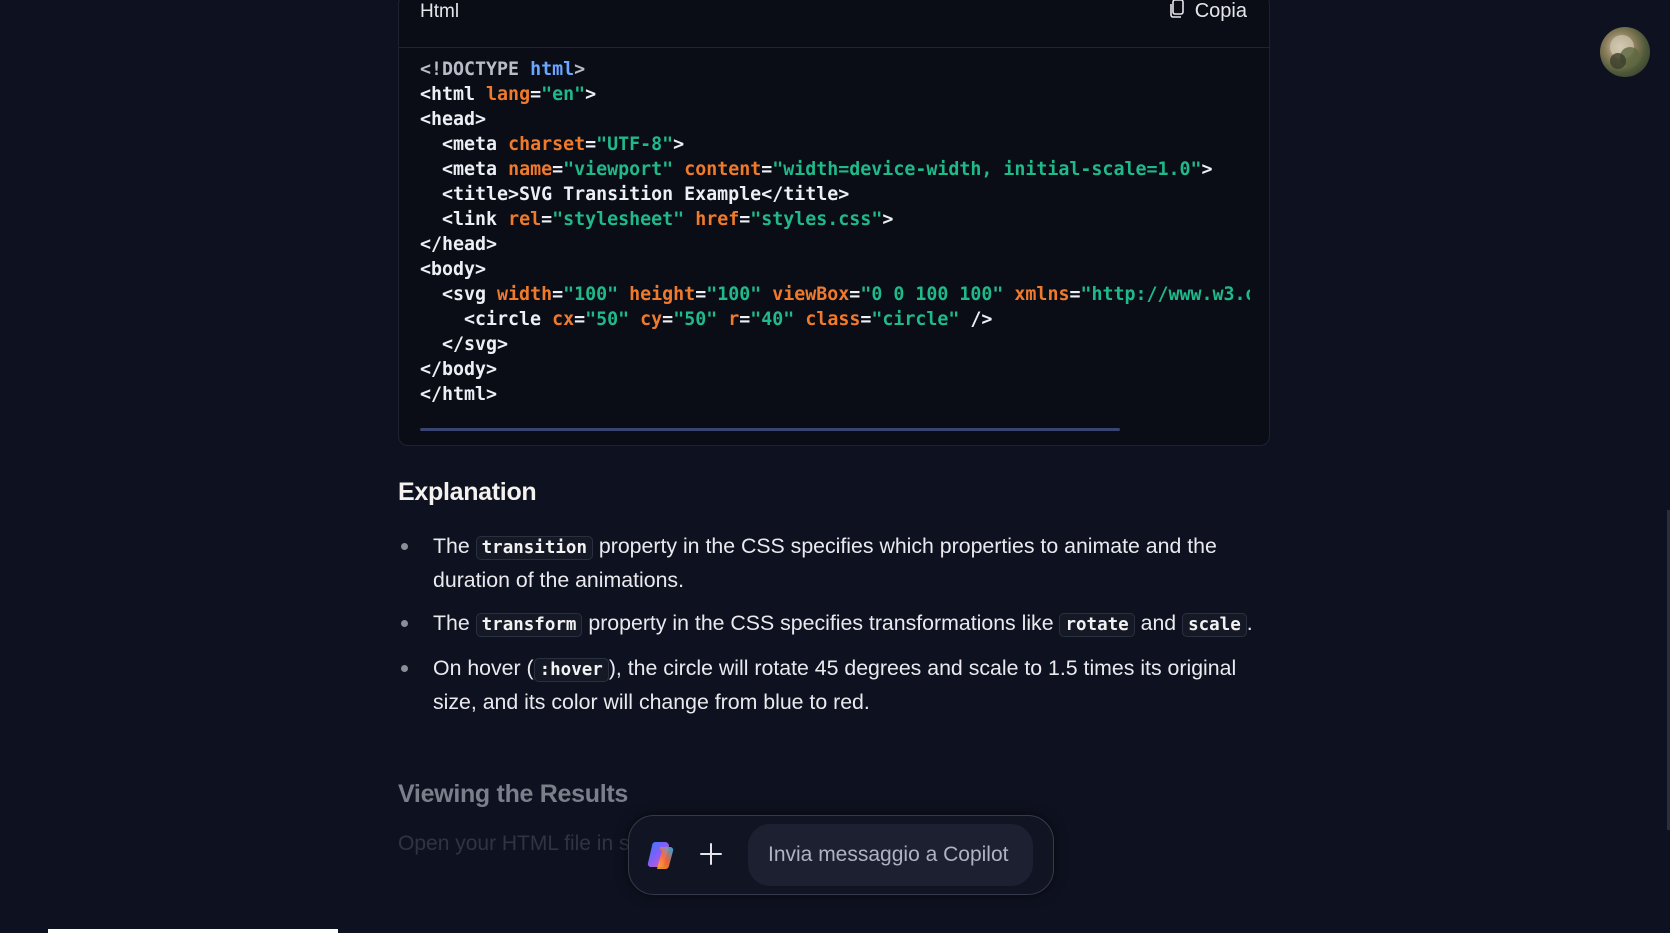  What do you see at coordinates (835, 269) in the screenshot?
I see `code-line: <body>` at bounding box center [835, 269].